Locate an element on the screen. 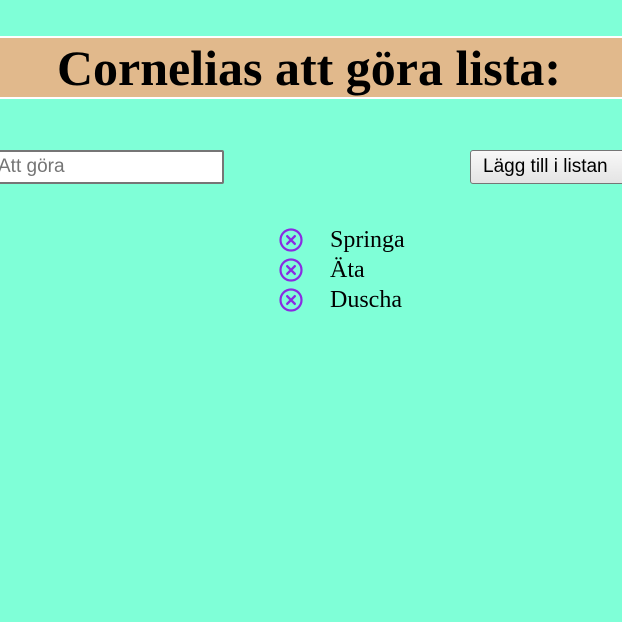  header-banner: Cornelias att göra lista: is located at coordinates (311, 67).